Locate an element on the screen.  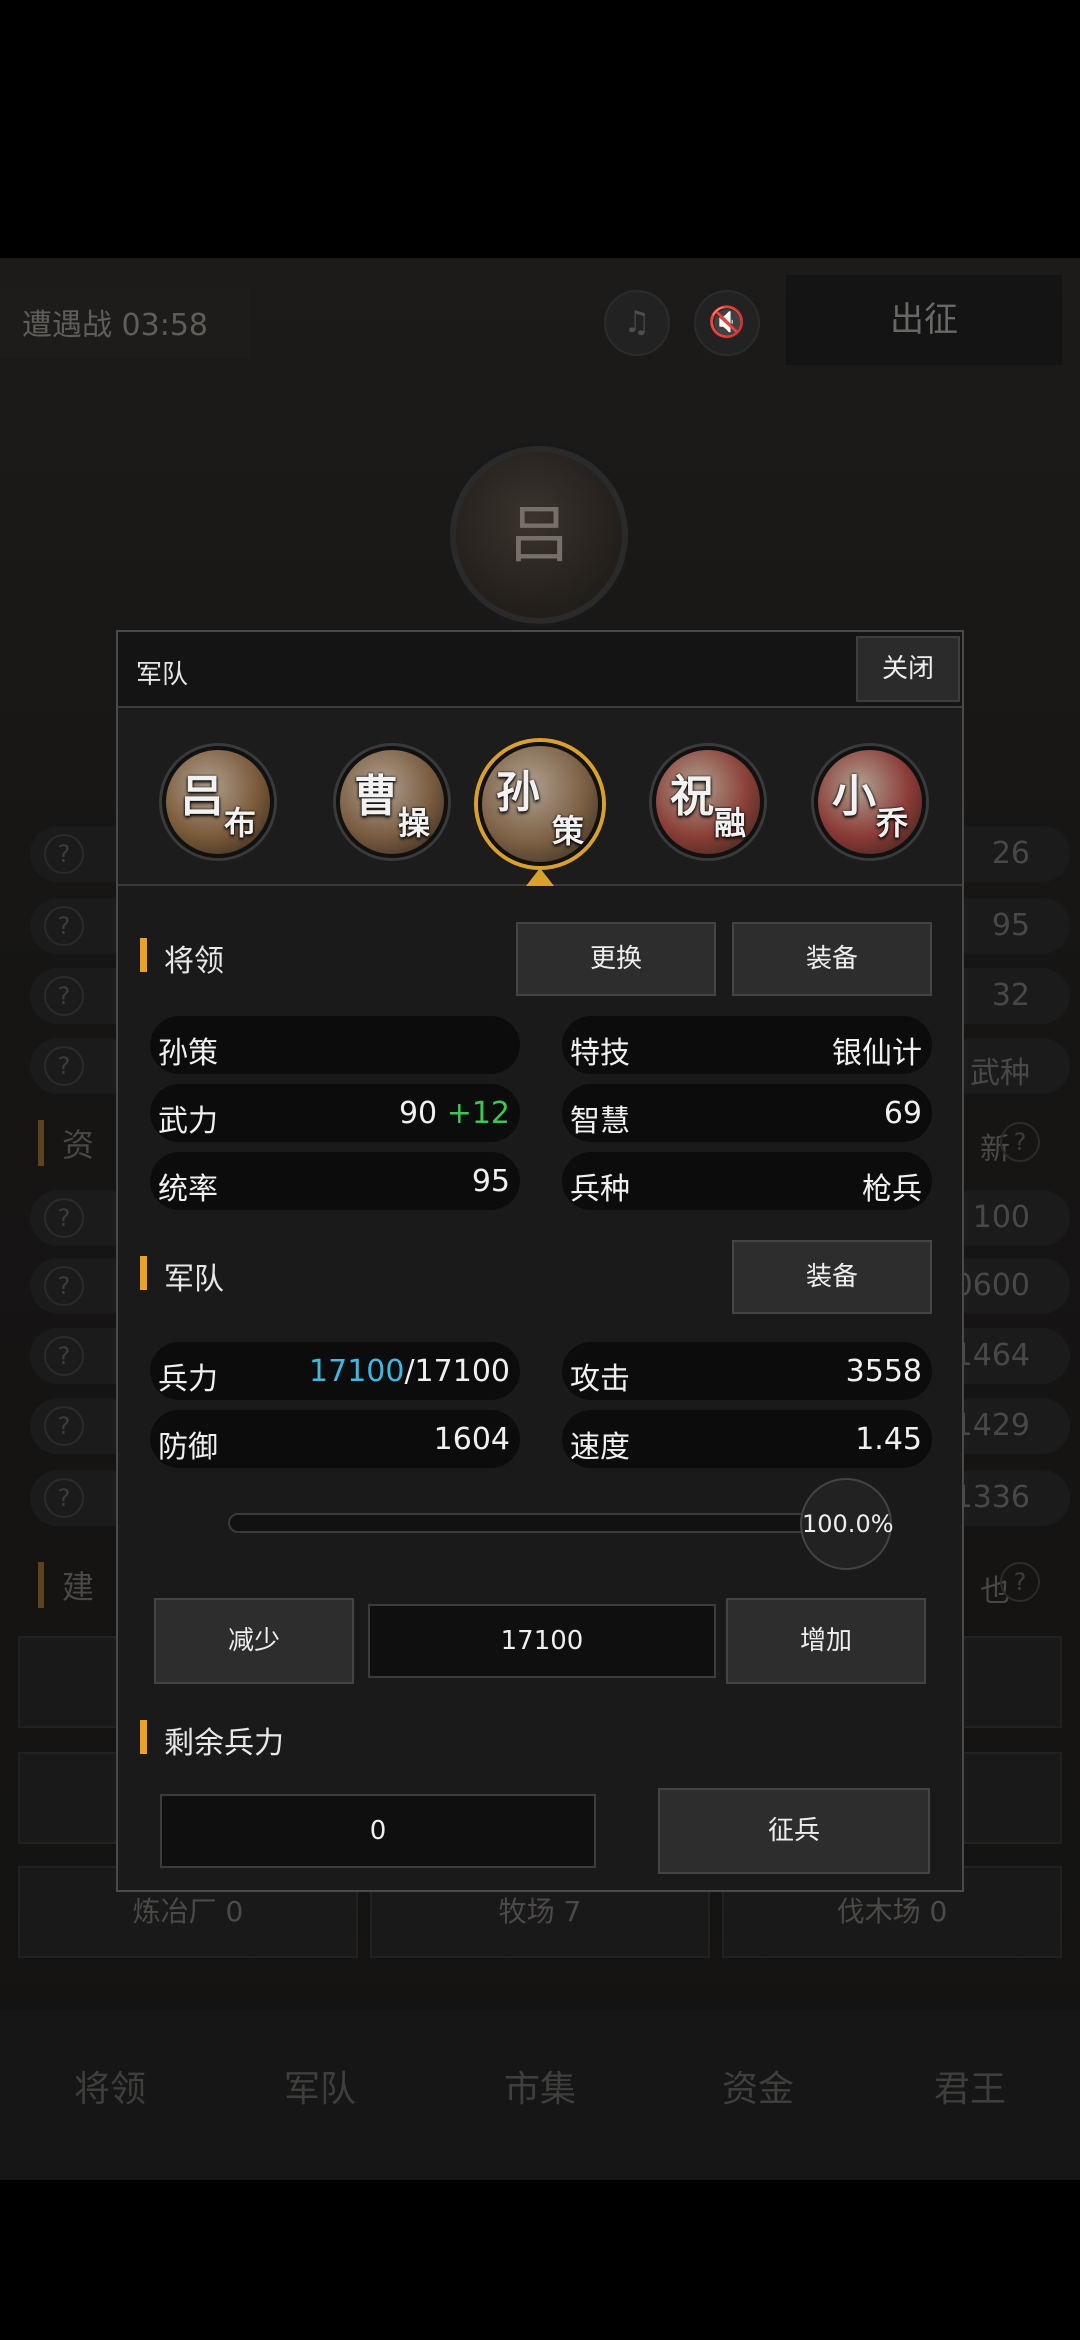
force-bonus: +12 is located at coordinates (478, 1113).